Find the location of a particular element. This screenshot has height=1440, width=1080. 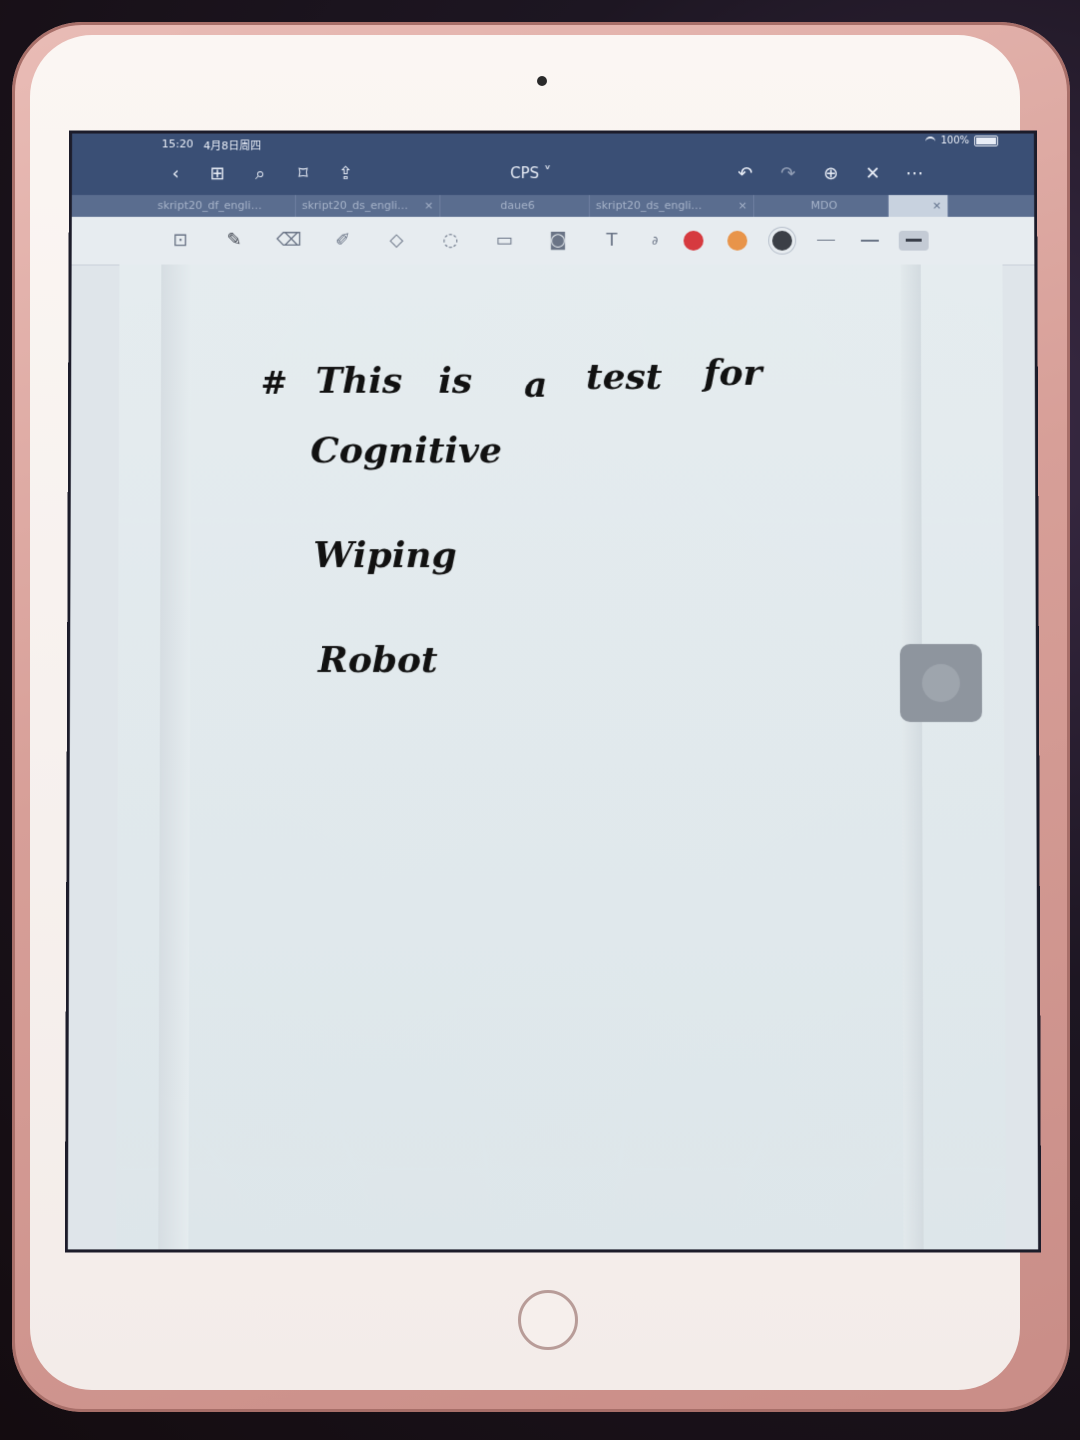

lasso-icon: ◌ is located at coordinates (450, 241).